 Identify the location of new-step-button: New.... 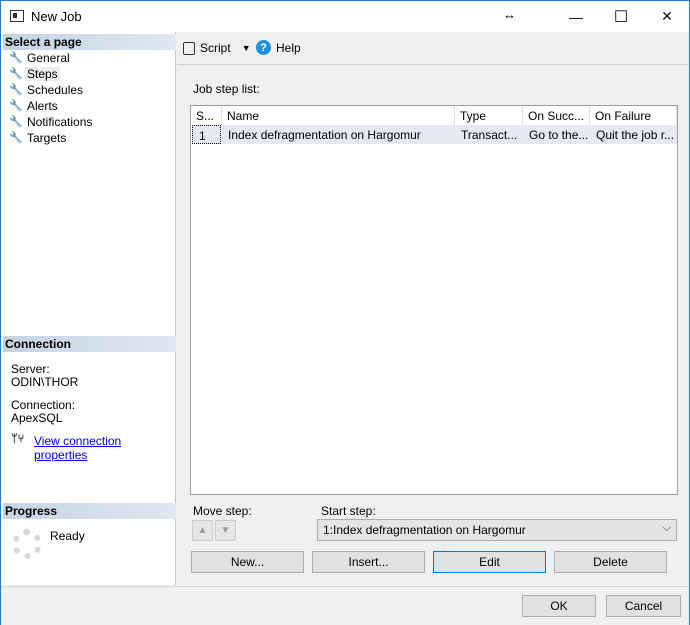
(247, 562).